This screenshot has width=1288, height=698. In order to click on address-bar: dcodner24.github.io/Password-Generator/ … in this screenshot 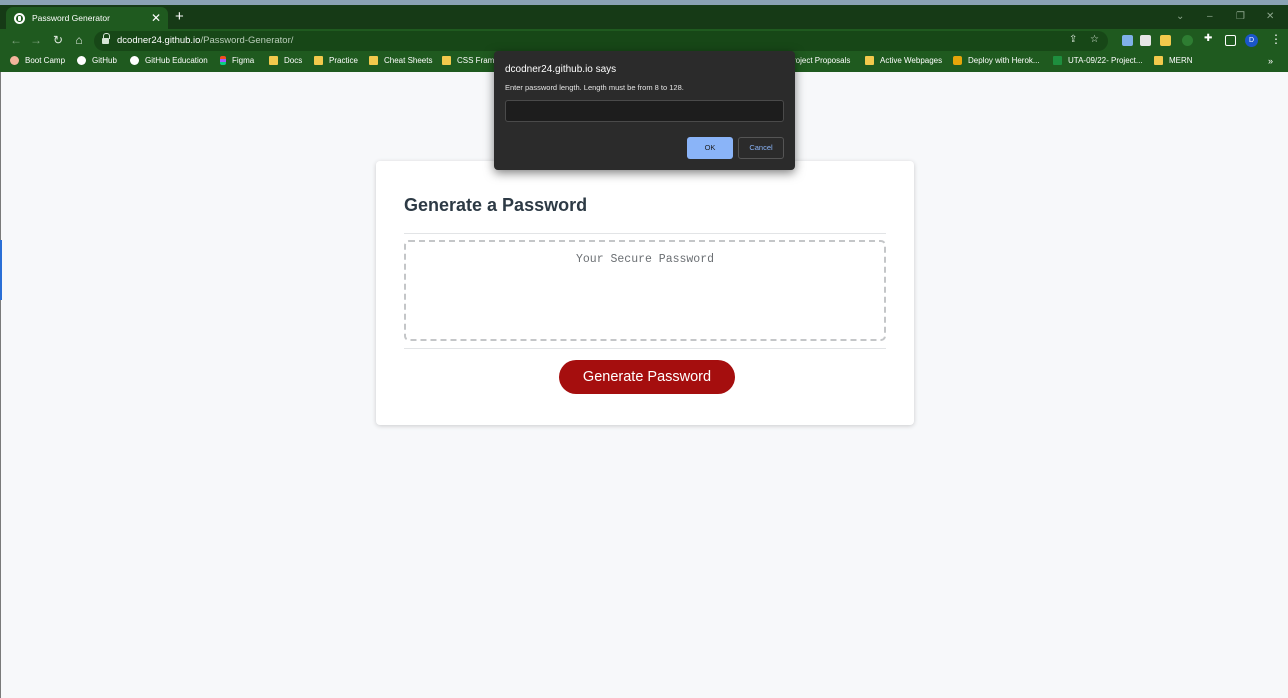, I will do `click(601, 41)`.